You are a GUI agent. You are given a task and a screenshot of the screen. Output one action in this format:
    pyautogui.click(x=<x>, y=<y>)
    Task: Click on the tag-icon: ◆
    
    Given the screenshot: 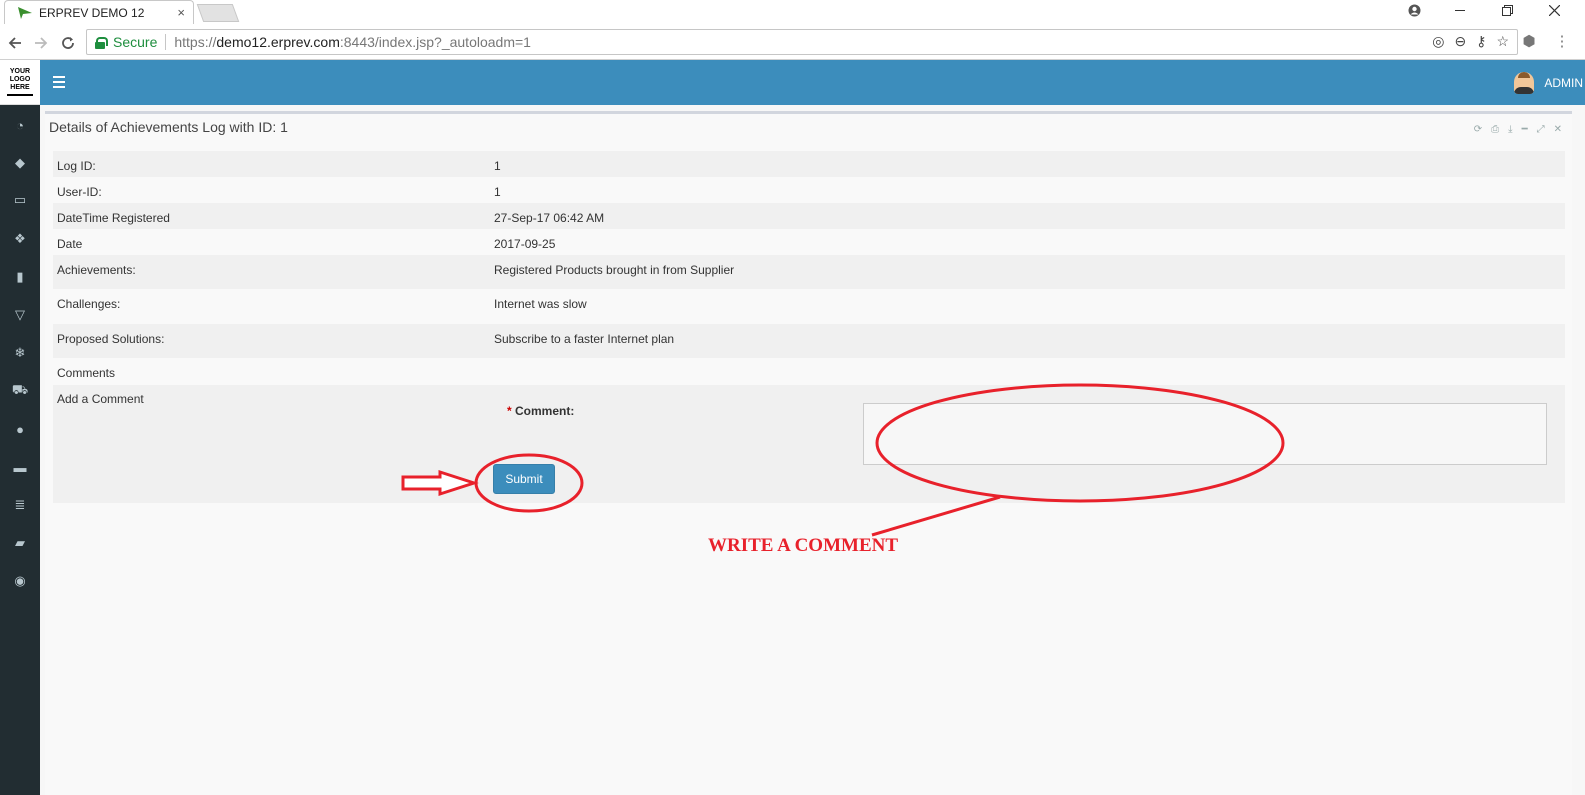 What is the action you would take?
    pyautogui.click(x=20, y=163)
    